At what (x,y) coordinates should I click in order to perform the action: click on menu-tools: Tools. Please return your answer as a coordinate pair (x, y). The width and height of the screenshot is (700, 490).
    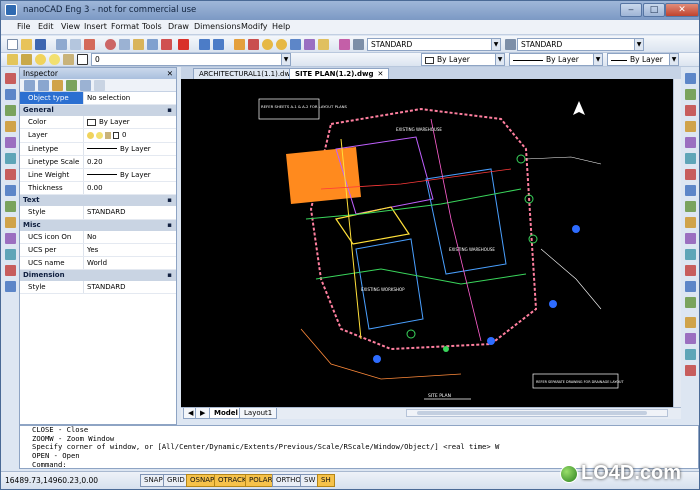
    Looking at the image, I should click on (152, 26).